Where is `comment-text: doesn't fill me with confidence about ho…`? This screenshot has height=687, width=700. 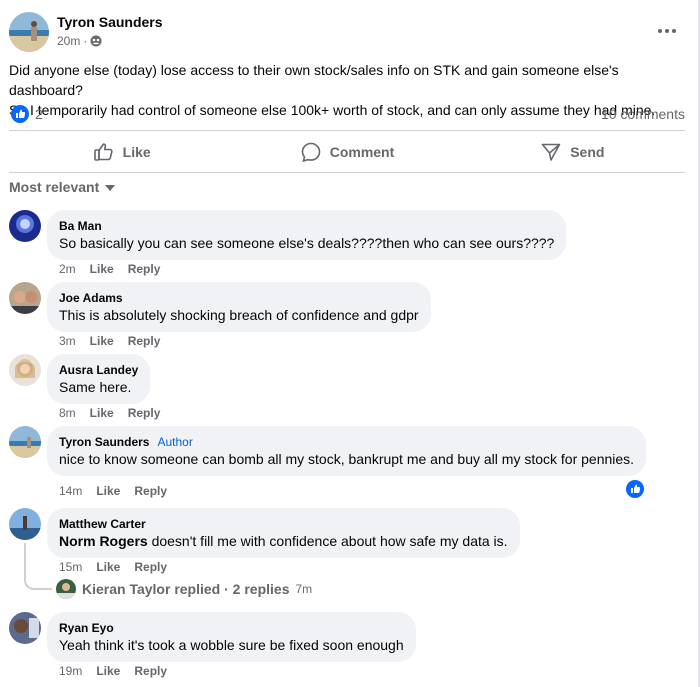 comment-text: doesn't fill me with confidence about ho… is located at coordinates (327, 541).